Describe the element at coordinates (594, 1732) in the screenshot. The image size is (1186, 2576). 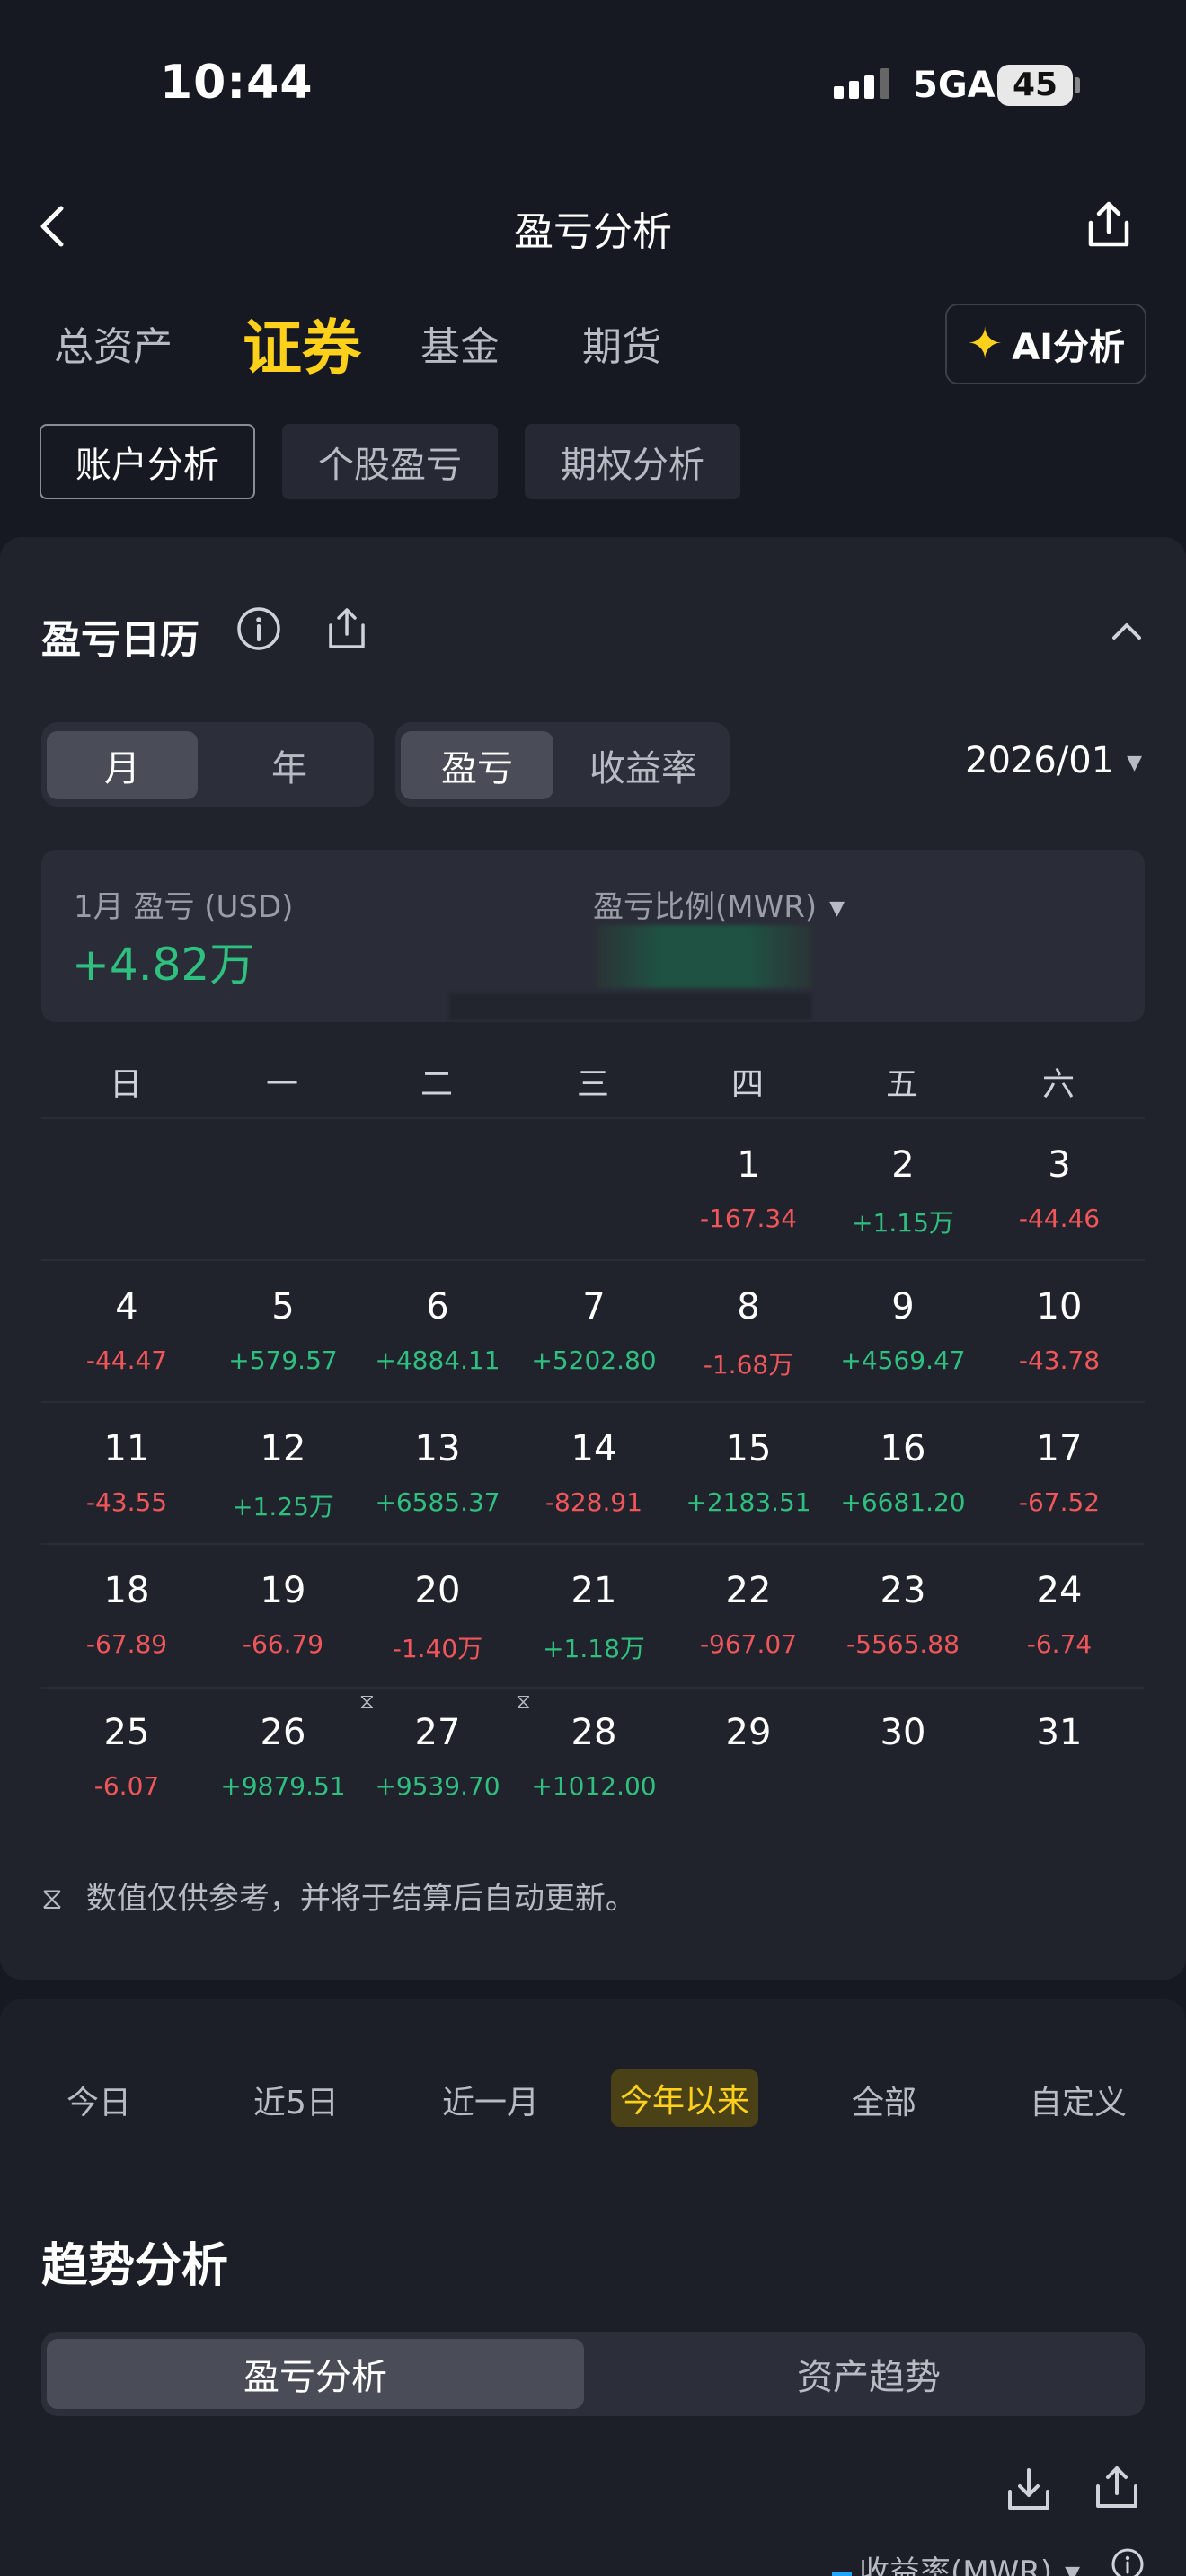
I see `day-number: 28` at that location.